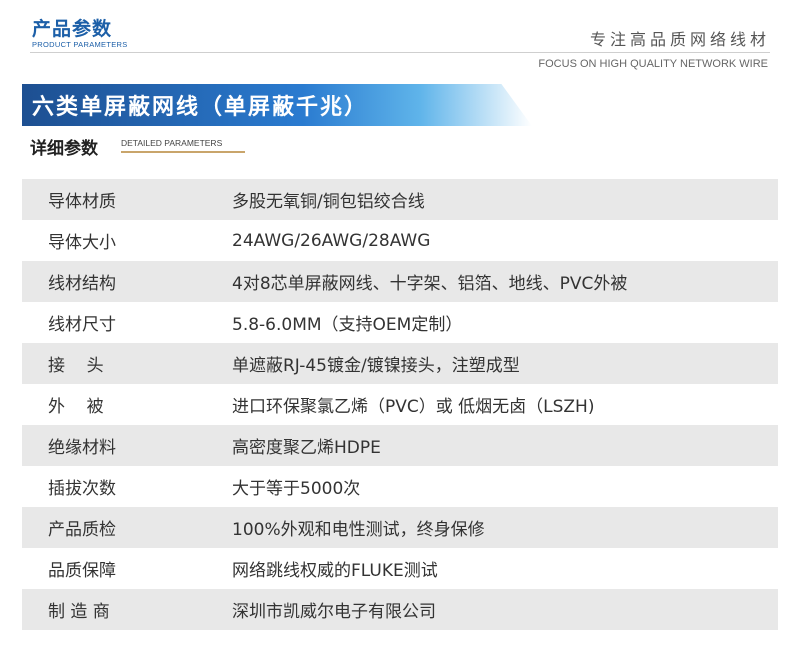  I want to click on row-label: 外 被, so click(76, 407).